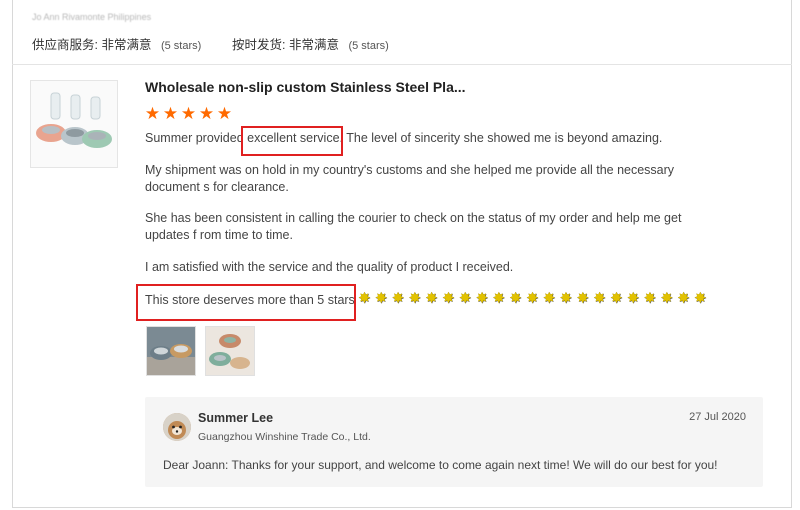 This screenshot has width=800, height=510. Describe the element at coordinates (246, 302) in the screenshot. I see `highlight-box-more-than-5-stars` at that location.